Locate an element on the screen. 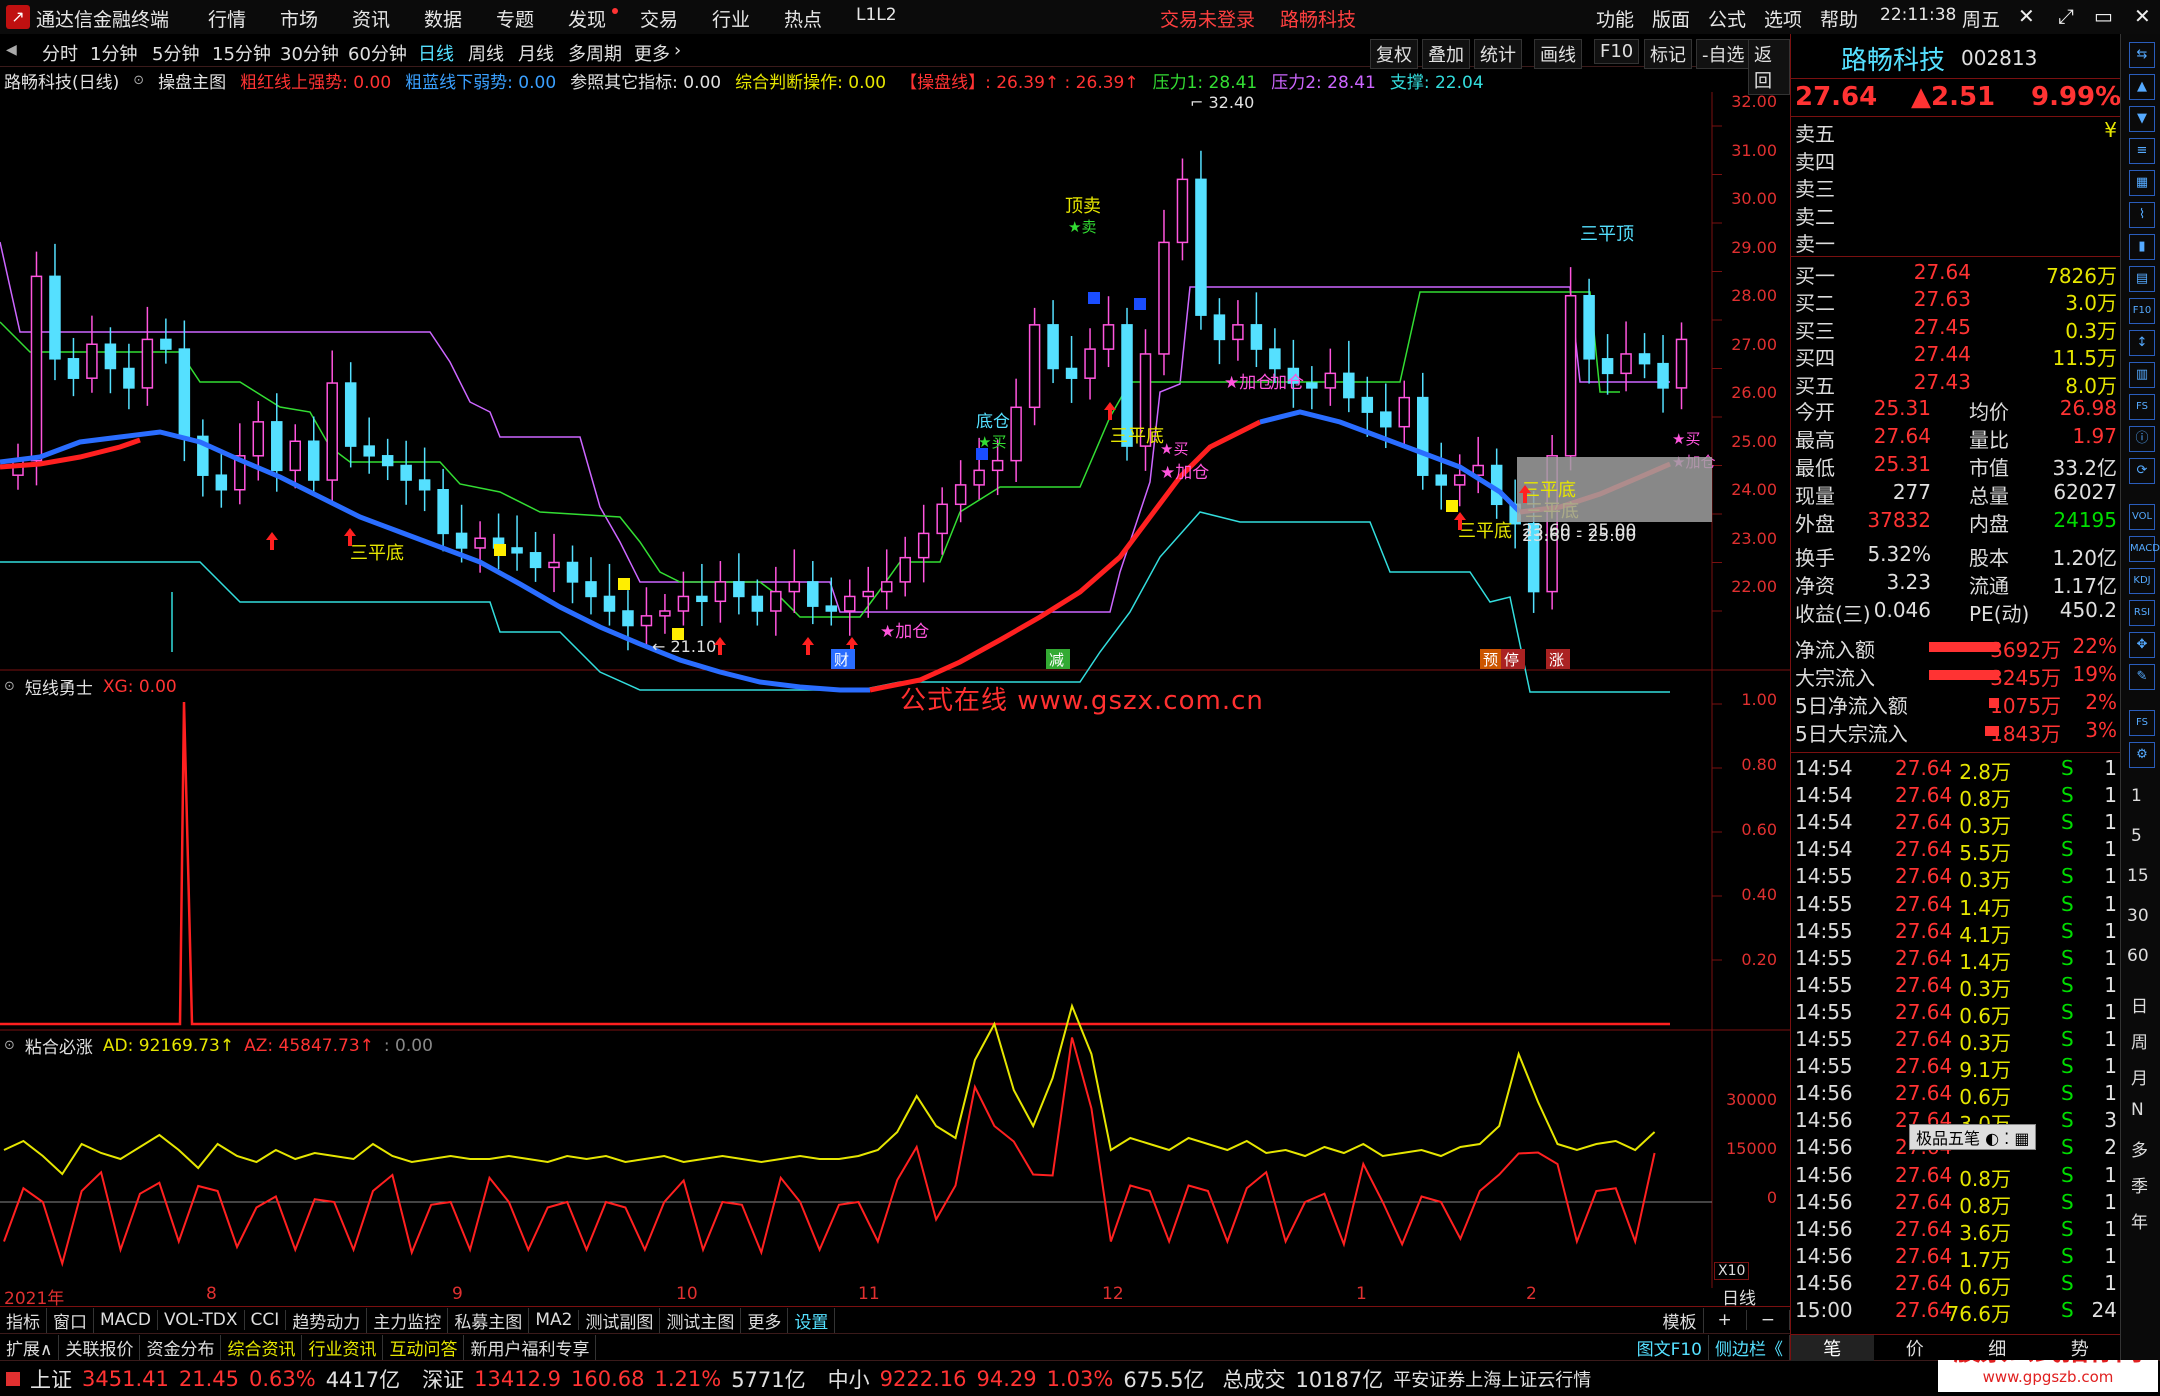  data-source: 平安证券上海上证云行情 is located at coordinates (1492, 1379).